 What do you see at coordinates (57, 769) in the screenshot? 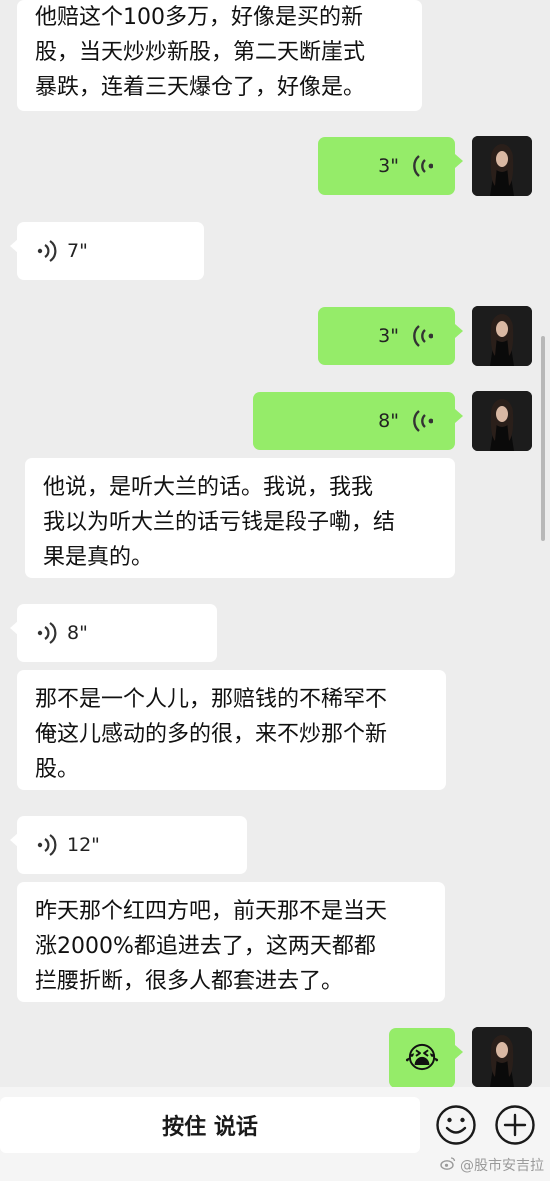
I see `message-line: 股。` at bounding box center [57, 769].